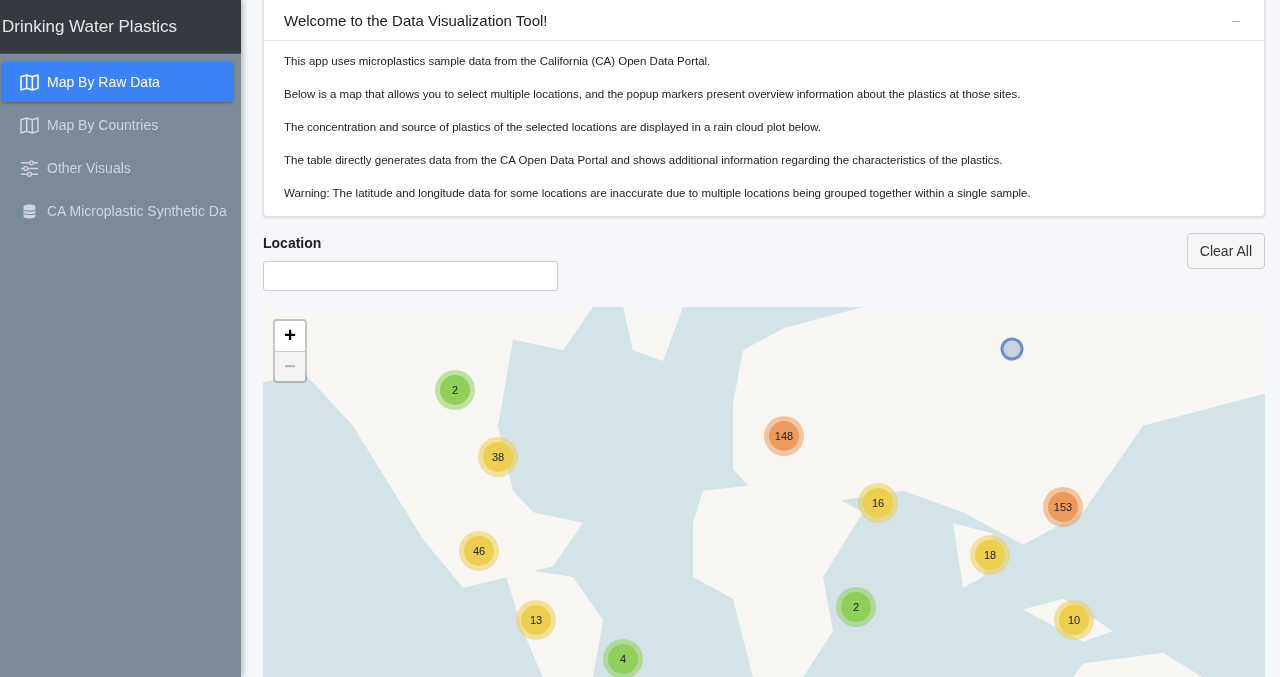  Describe the element at coordinates (410, 275) in the screenshot. I see `location-field` at that location.